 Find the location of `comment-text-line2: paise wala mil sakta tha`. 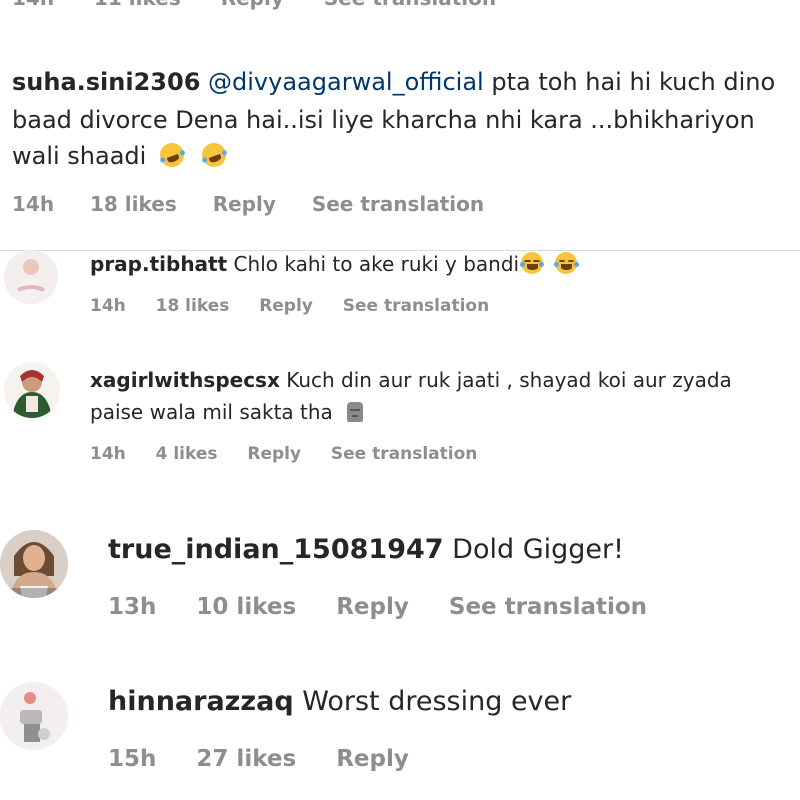

comment-text-line2: paise wala mil sakta tha is located at coordinates (227, 412).